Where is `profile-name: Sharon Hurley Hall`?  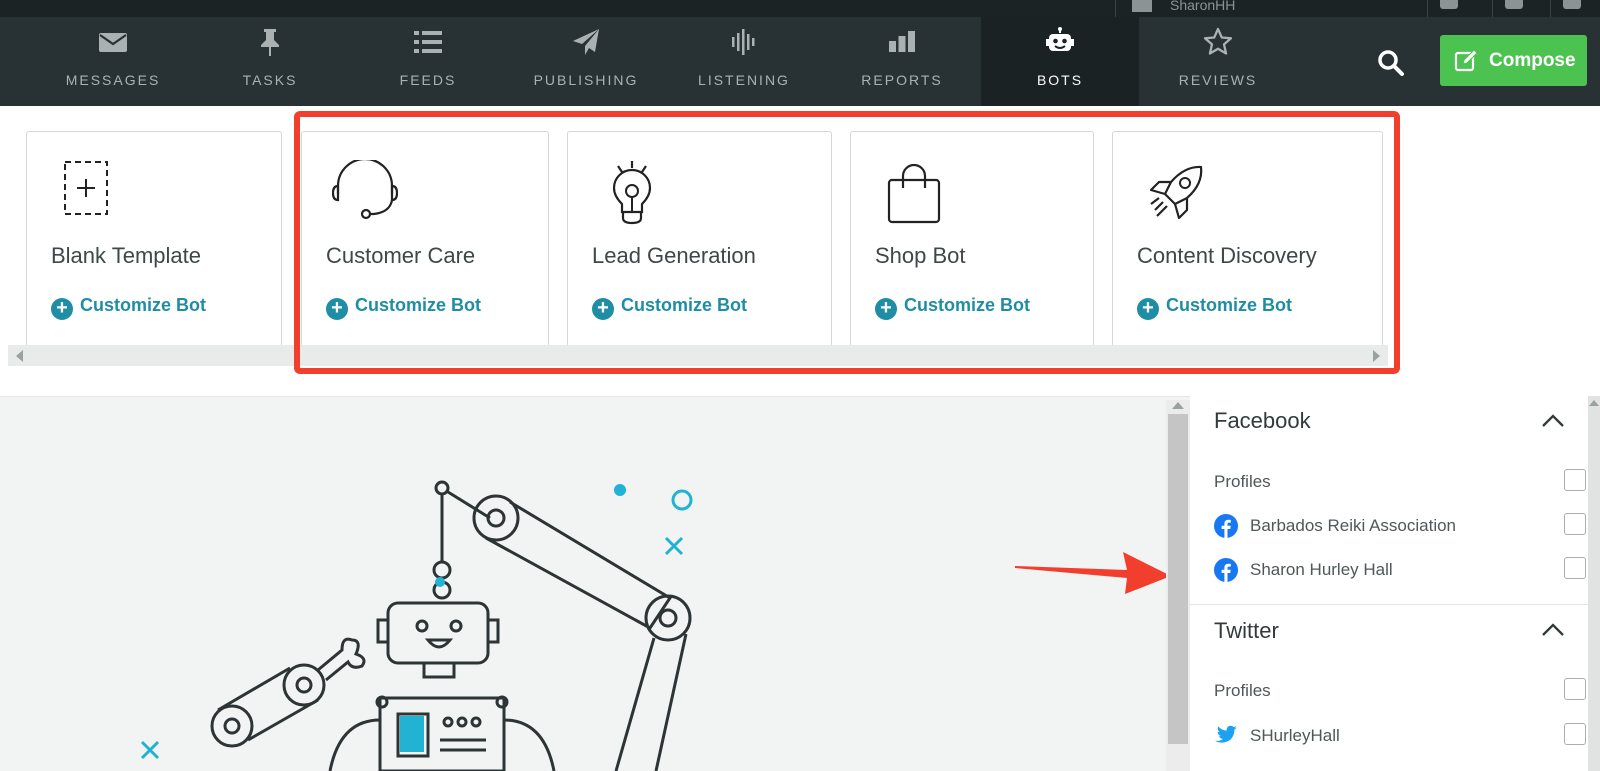 profile-name: Sharon Hurley Hall is located at coordinates (1321, 569).